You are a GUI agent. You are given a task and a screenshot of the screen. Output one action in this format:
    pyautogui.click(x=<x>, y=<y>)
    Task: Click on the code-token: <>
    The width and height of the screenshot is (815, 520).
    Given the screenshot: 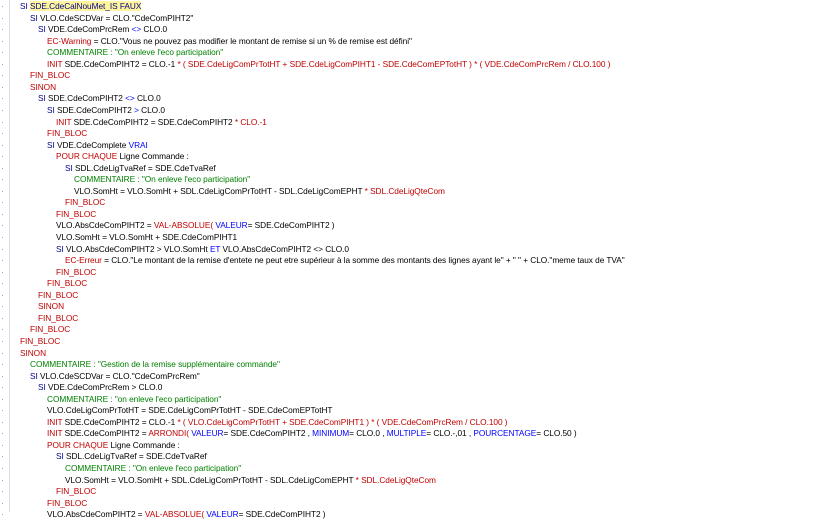 What is the action you would take?
    pyautogui.click(x=136, y=29)
    